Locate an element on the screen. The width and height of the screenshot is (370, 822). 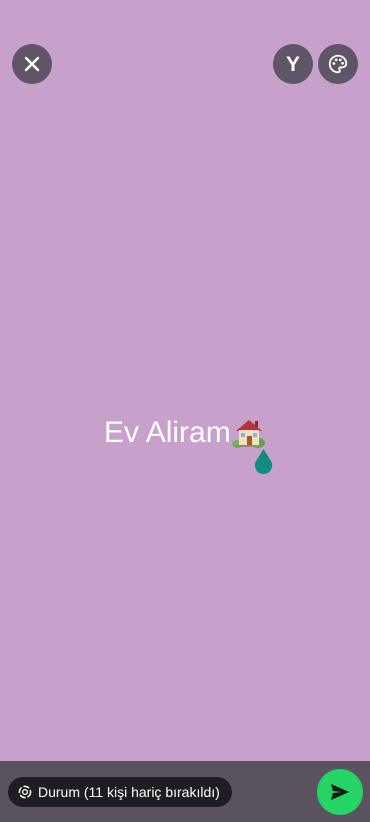
close-icon is located at coordinates (32, 64).